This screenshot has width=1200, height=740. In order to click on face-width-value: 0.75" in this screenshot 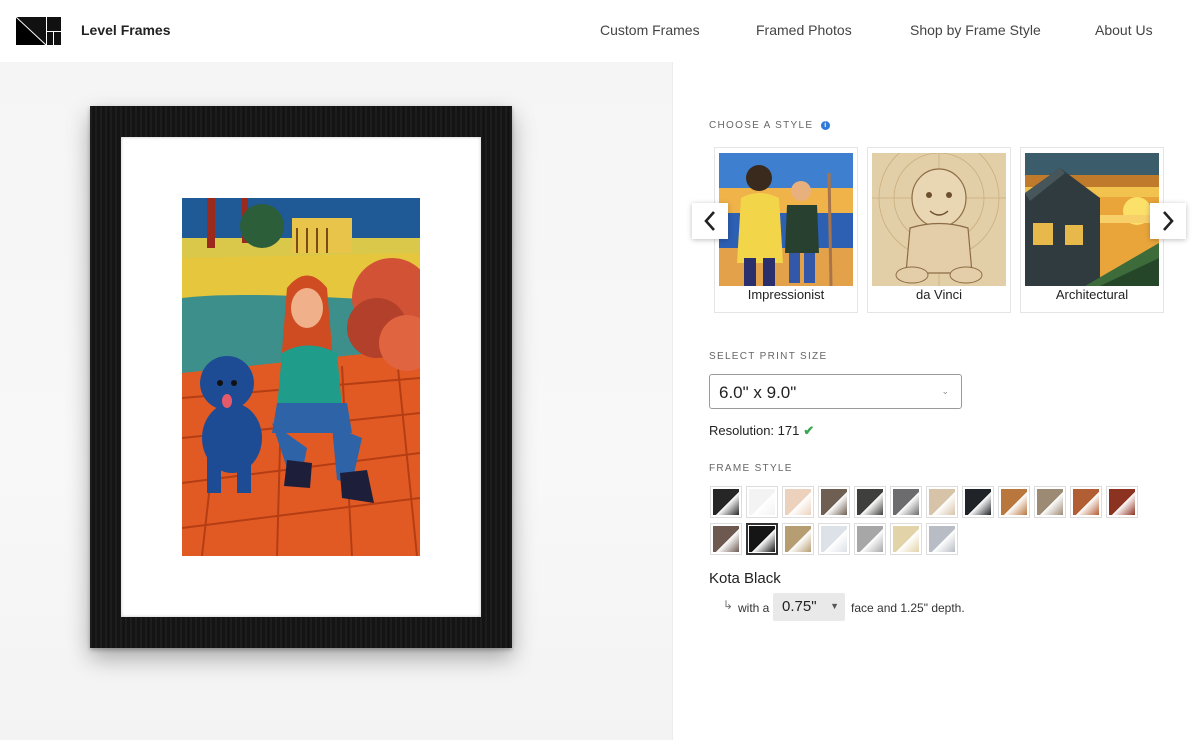, I will do `click(799, 606)`.